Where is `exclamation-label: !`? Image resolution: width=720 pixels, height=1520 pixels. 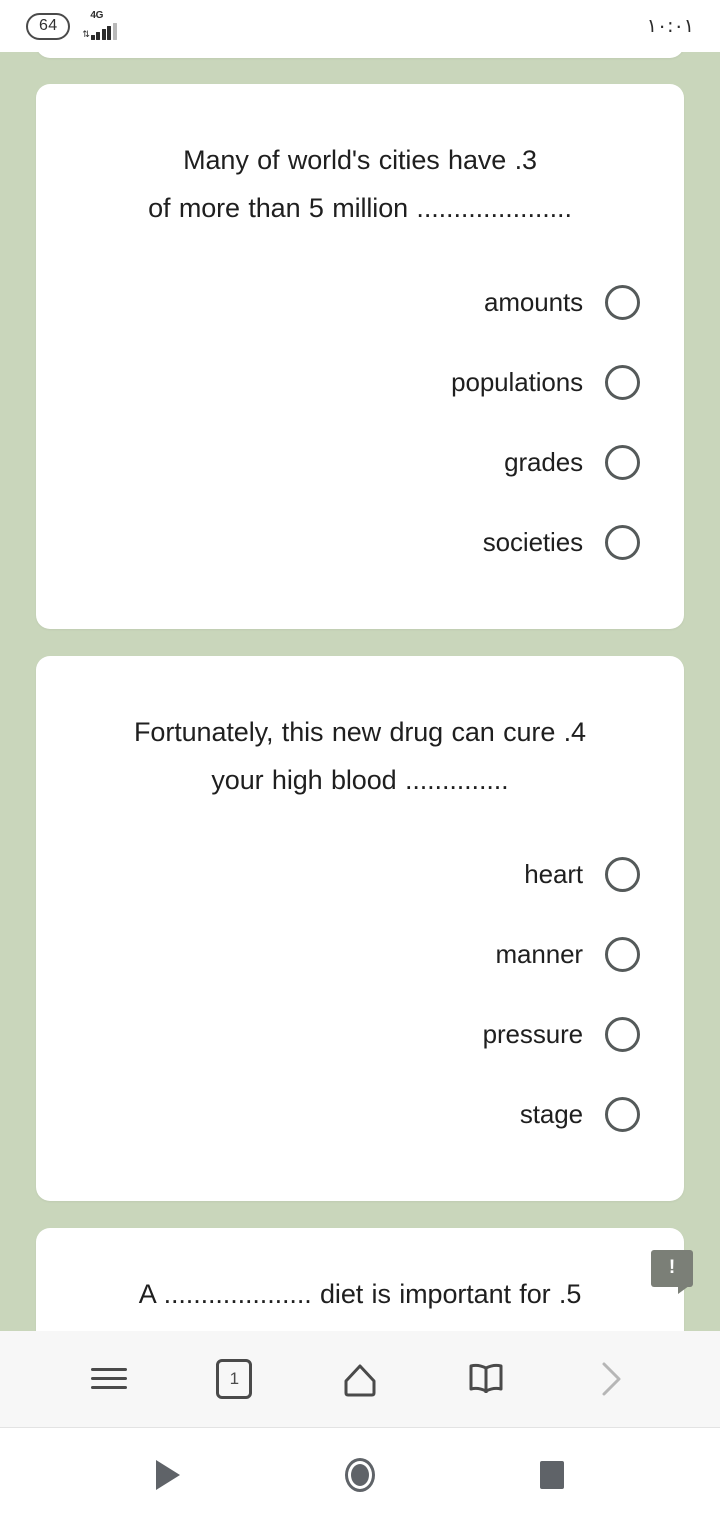
exclamation-label: ! is located at coordinates (672, 1267).